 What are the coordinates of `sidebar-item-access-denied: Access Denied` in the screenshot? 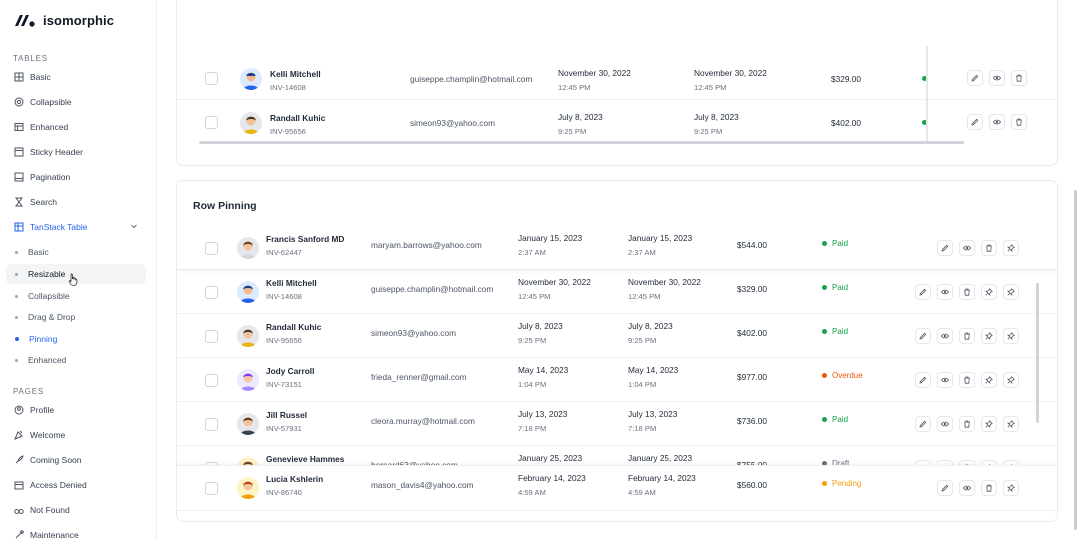 It's located at (76, 485).